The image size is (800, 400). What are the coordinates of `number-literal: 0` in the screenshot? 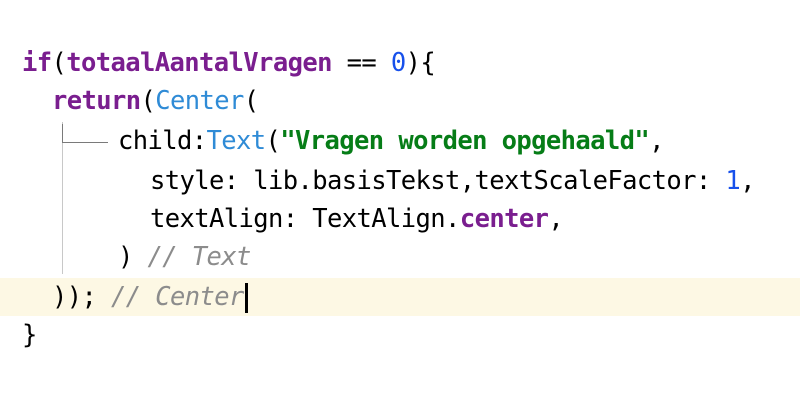 It's located at (398, 63).